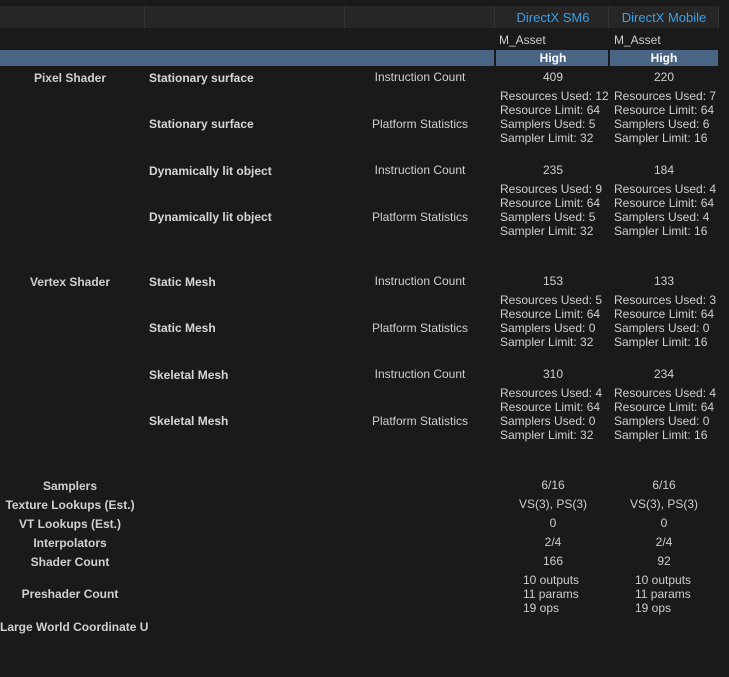 The image size is (729, 677). Describe the element at coordinates (245, 17) in the screenshot. I see `header-cell-vertex-factory` at that location.